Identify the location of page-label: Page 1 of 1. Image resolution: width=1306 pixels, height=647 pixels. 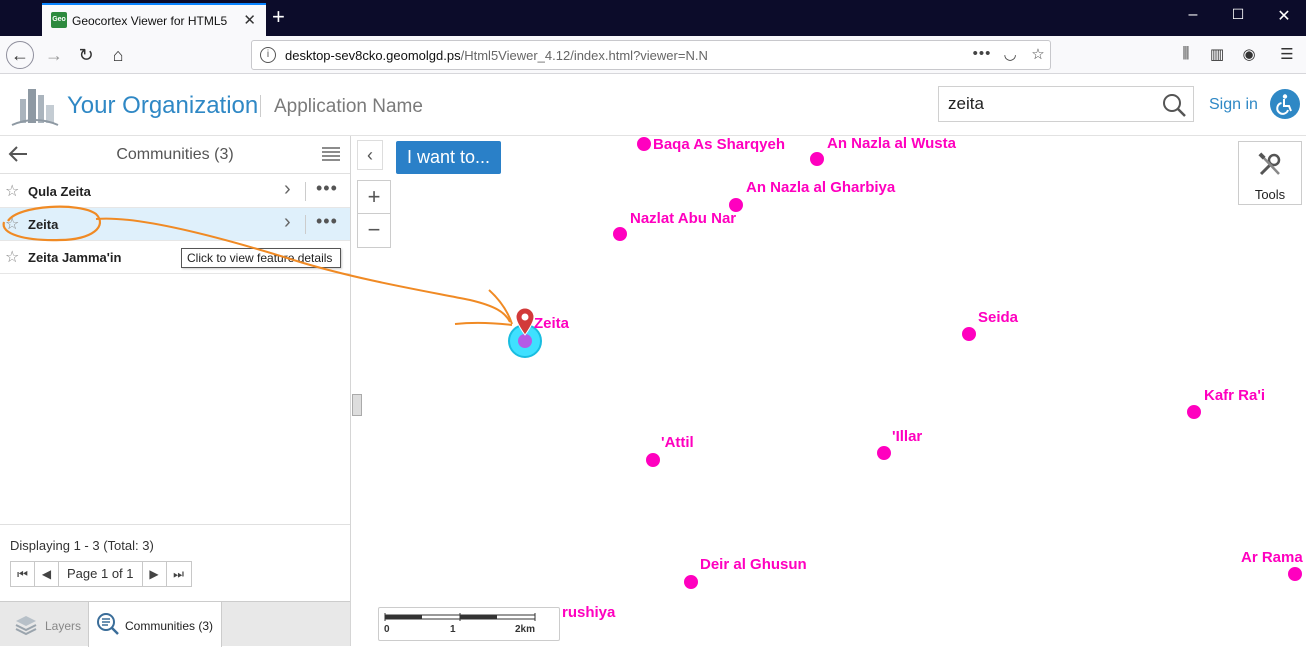
(101, 574).